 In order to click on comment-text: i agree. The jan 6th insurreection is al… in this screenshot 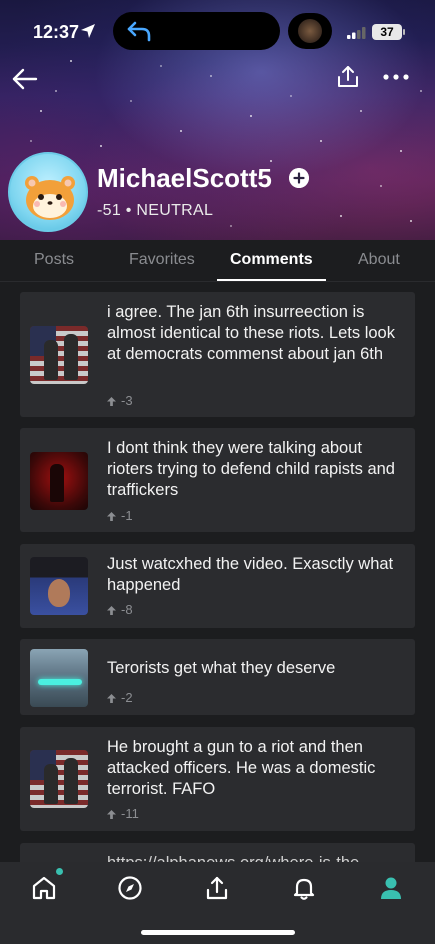, I will do `click(251, 333)`.